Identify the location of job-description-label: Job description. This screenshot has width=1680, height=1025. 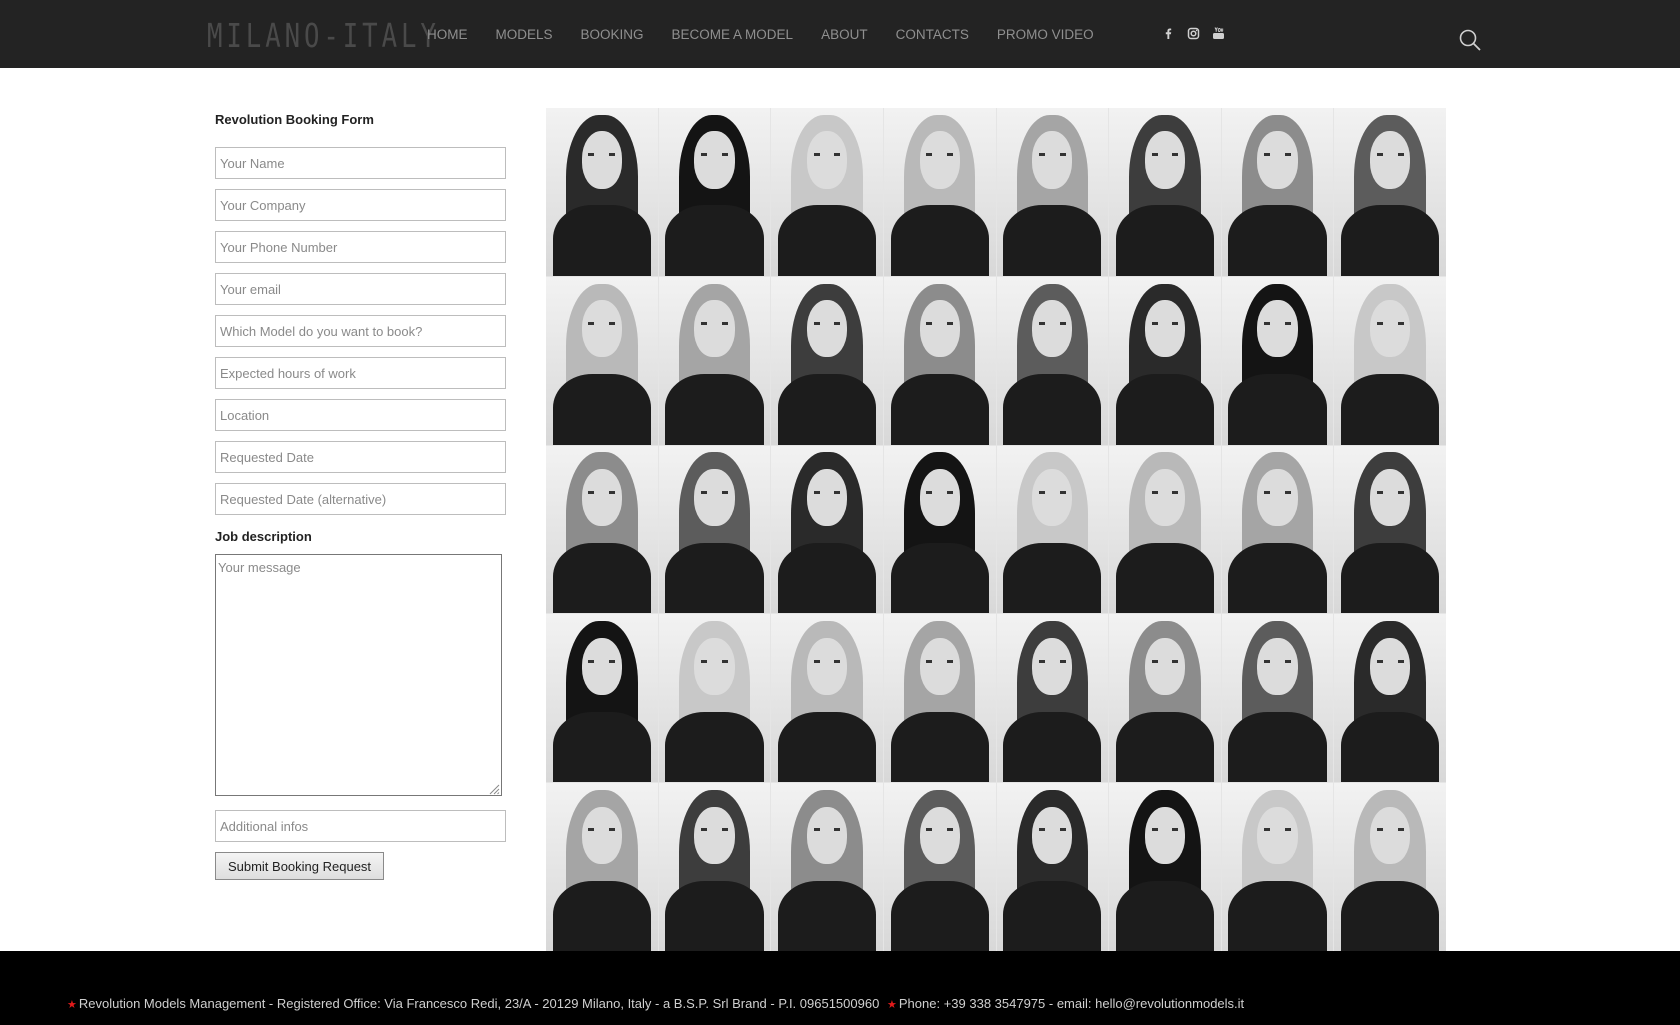
(263, 536).